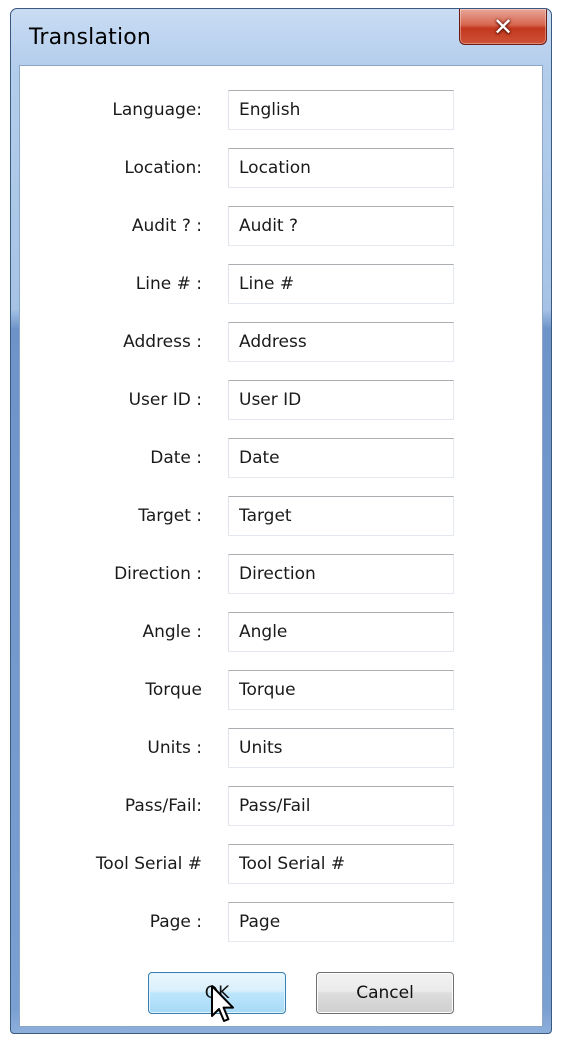  Describe the element at coordinates (217, 993) in the screenshot. I see `ok-button: OK` at that location.